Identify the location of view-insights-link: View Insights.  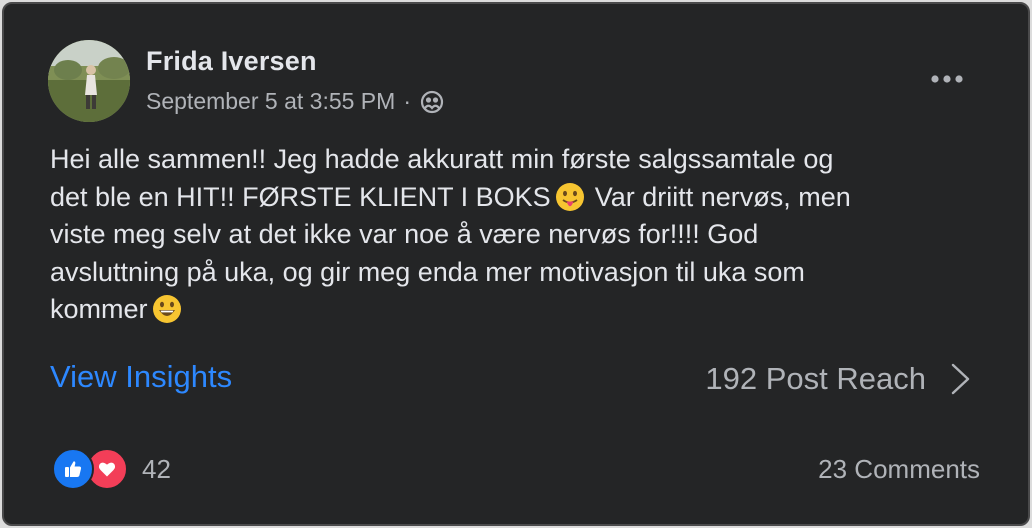
(141, 377).